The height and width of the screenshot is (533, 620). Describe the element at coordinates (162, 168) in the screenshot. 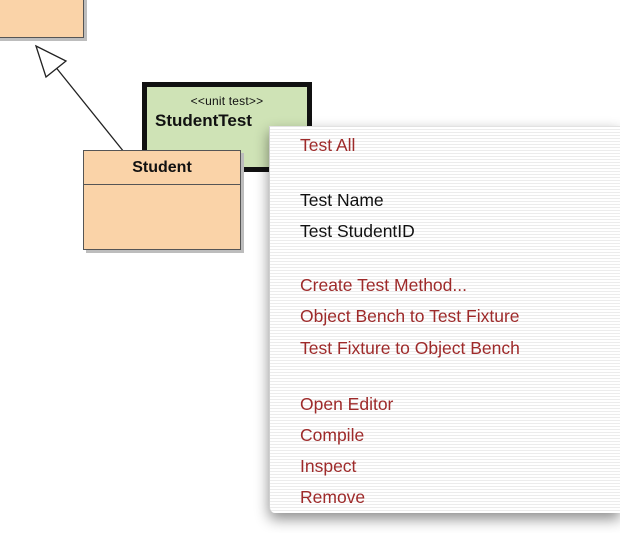

I see `student-class-name: Student` at that location.